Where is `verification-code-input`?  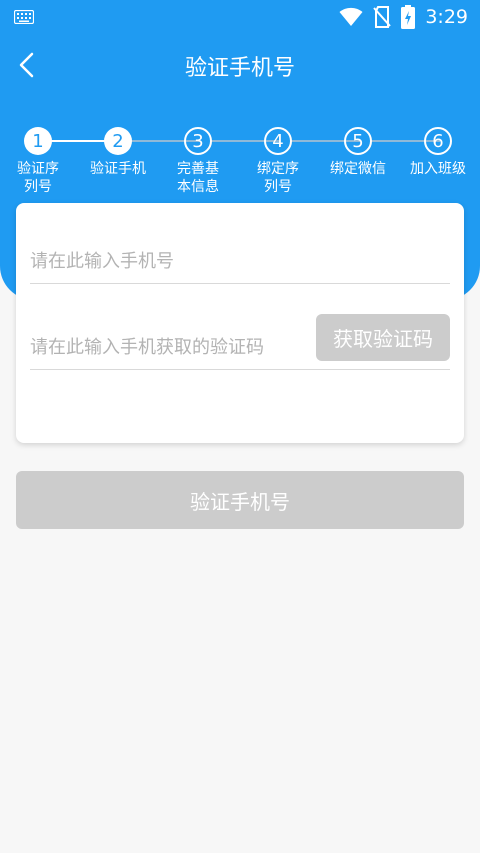 verification-code-input is located at coordinates (170, 347).